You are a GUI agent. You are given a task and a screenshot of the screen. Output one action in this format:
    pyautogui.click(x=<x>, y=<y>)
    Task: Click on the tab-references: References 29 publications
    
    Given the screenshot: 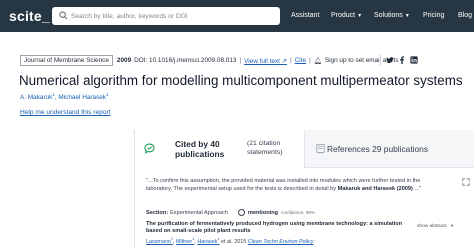 What is the action you would take?
    pyautogui.click(x=389, y=149)
    